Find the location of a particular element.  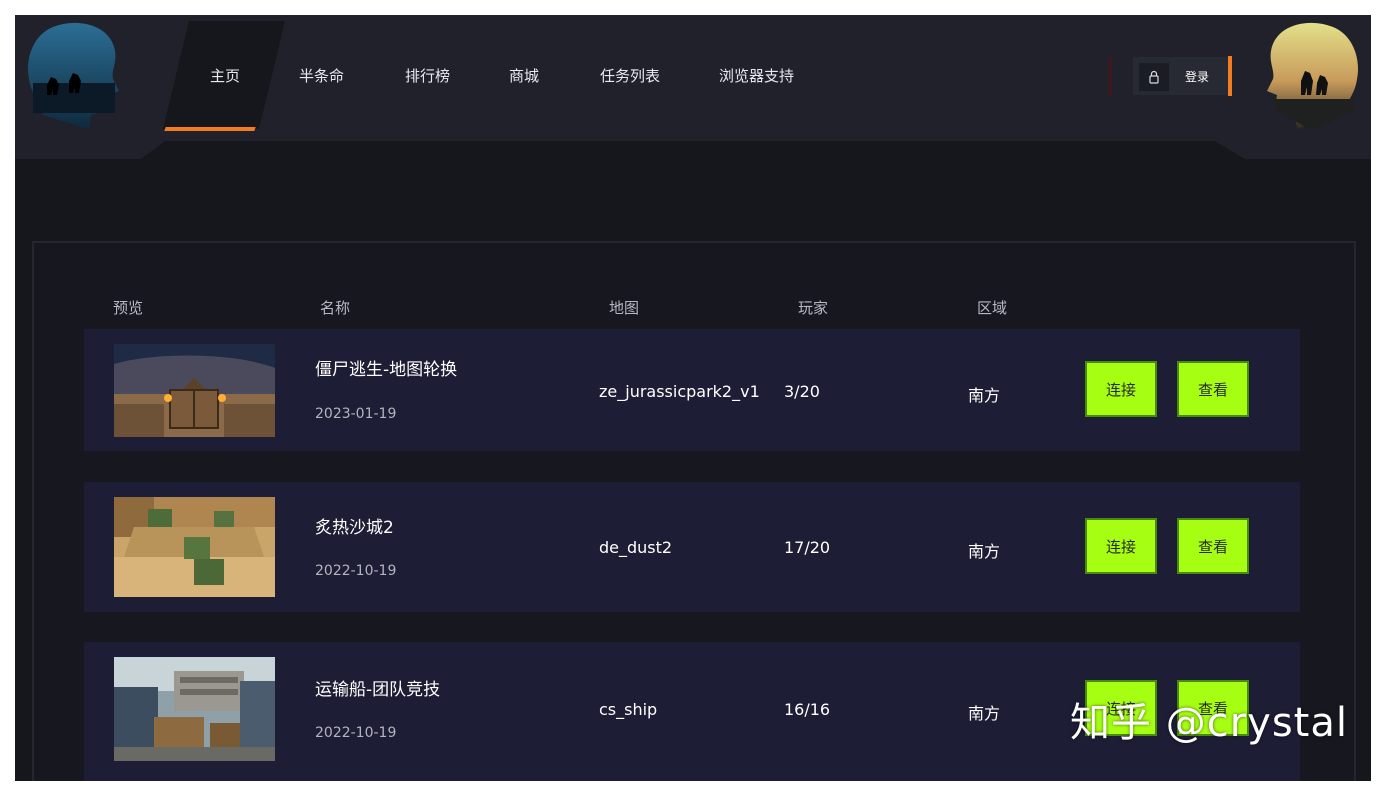

server-map: cs_ship is located at coordinates (628, 709).